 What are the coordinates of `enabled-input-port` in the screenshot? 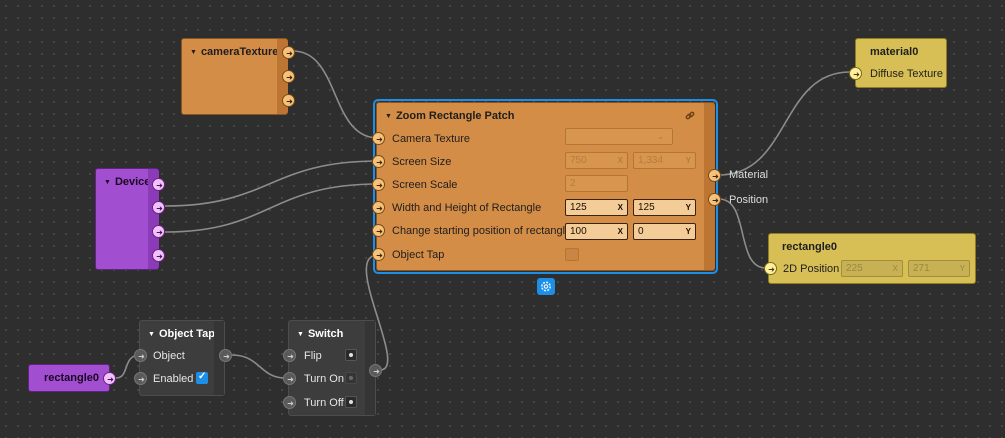 It's located at (141, 379).